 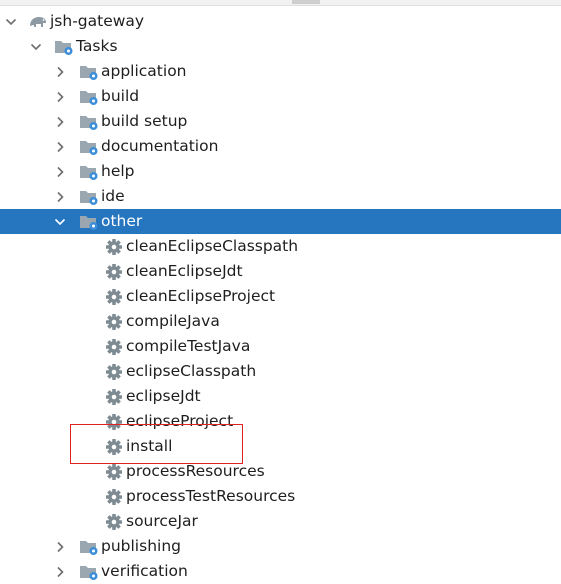 What do you see at coordinates (173, 321) in the screenshot?
I see `task-label: compileJava` at bounding box center [173, 321].